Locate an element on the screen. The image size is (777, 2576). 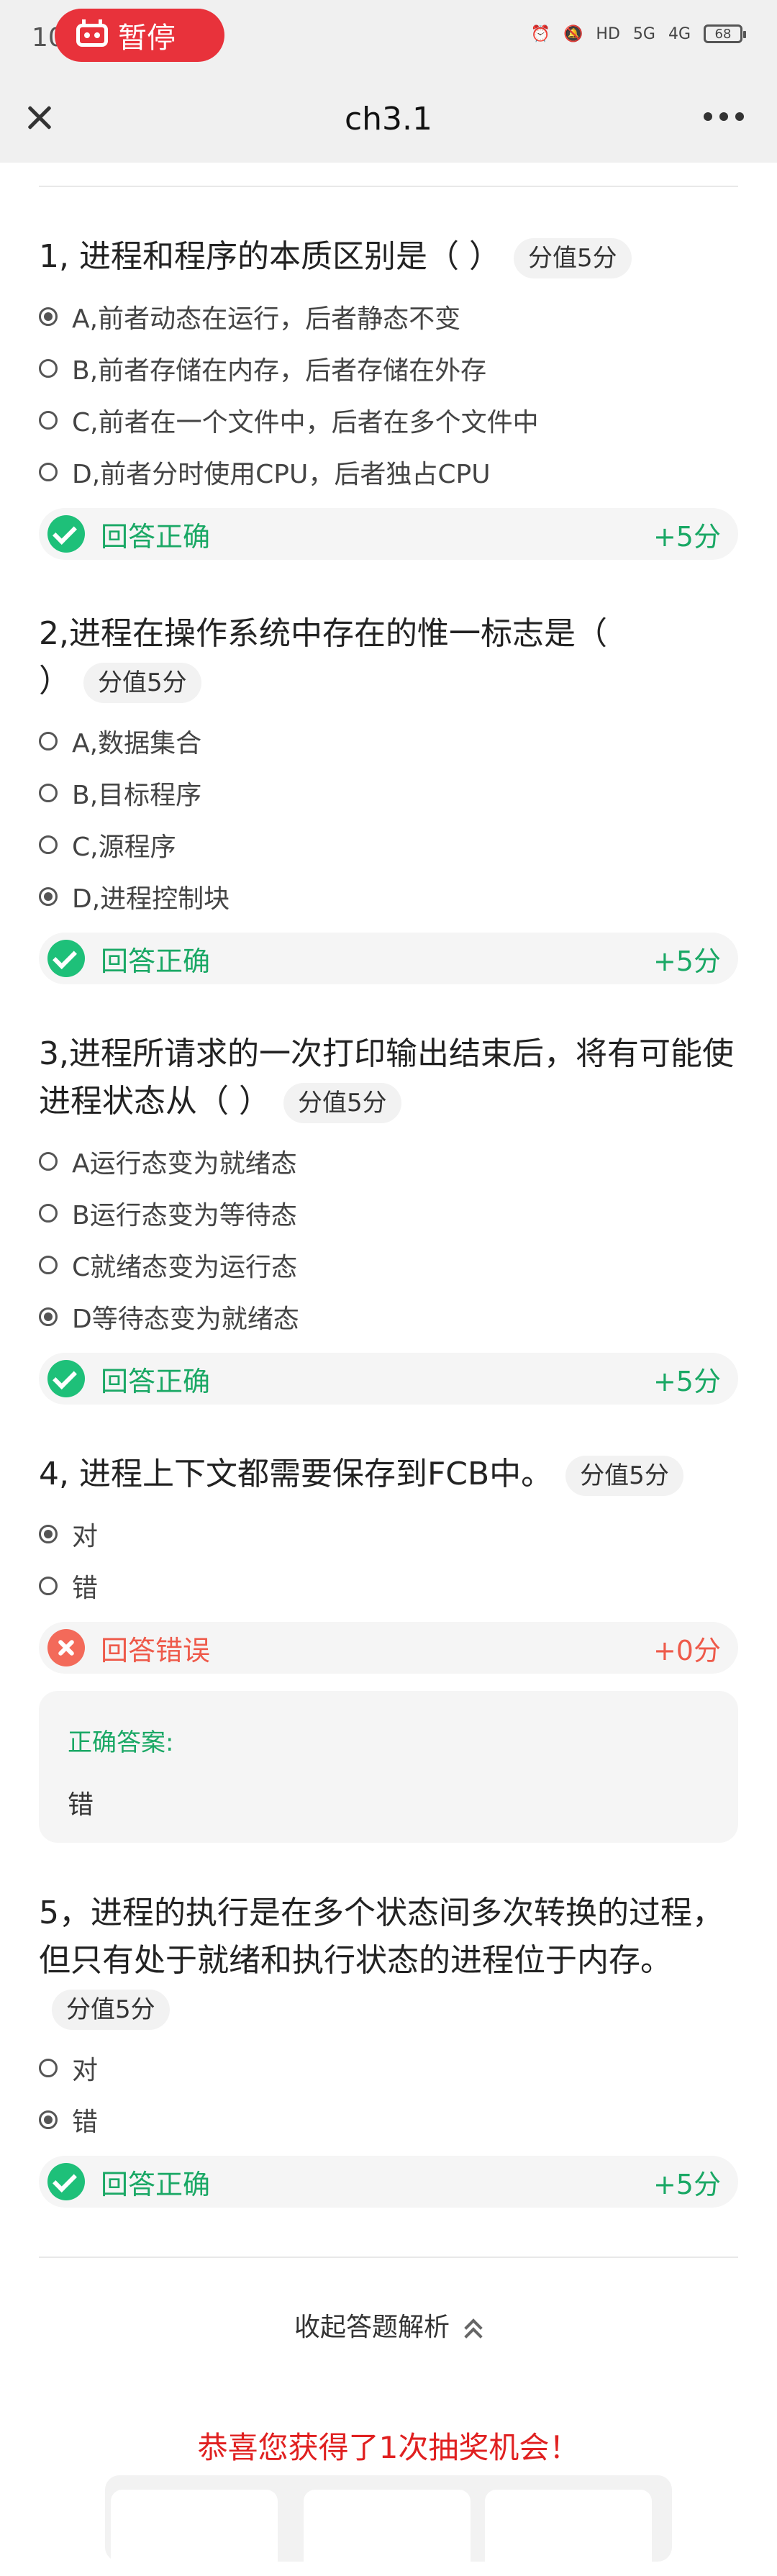
option-label: B,前者存储在内存，后者存储在外存 is located at coordinates (279, 371).